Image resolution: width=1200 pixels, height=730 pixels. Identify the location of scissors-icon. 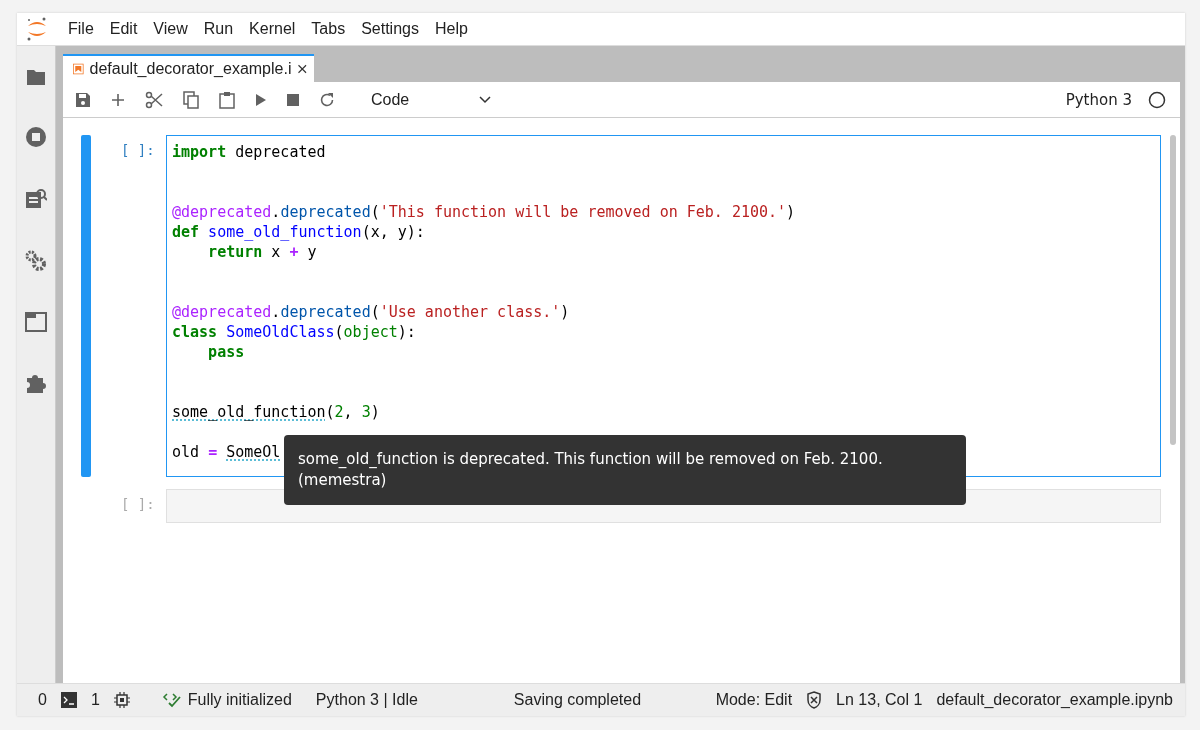
(154, 99).